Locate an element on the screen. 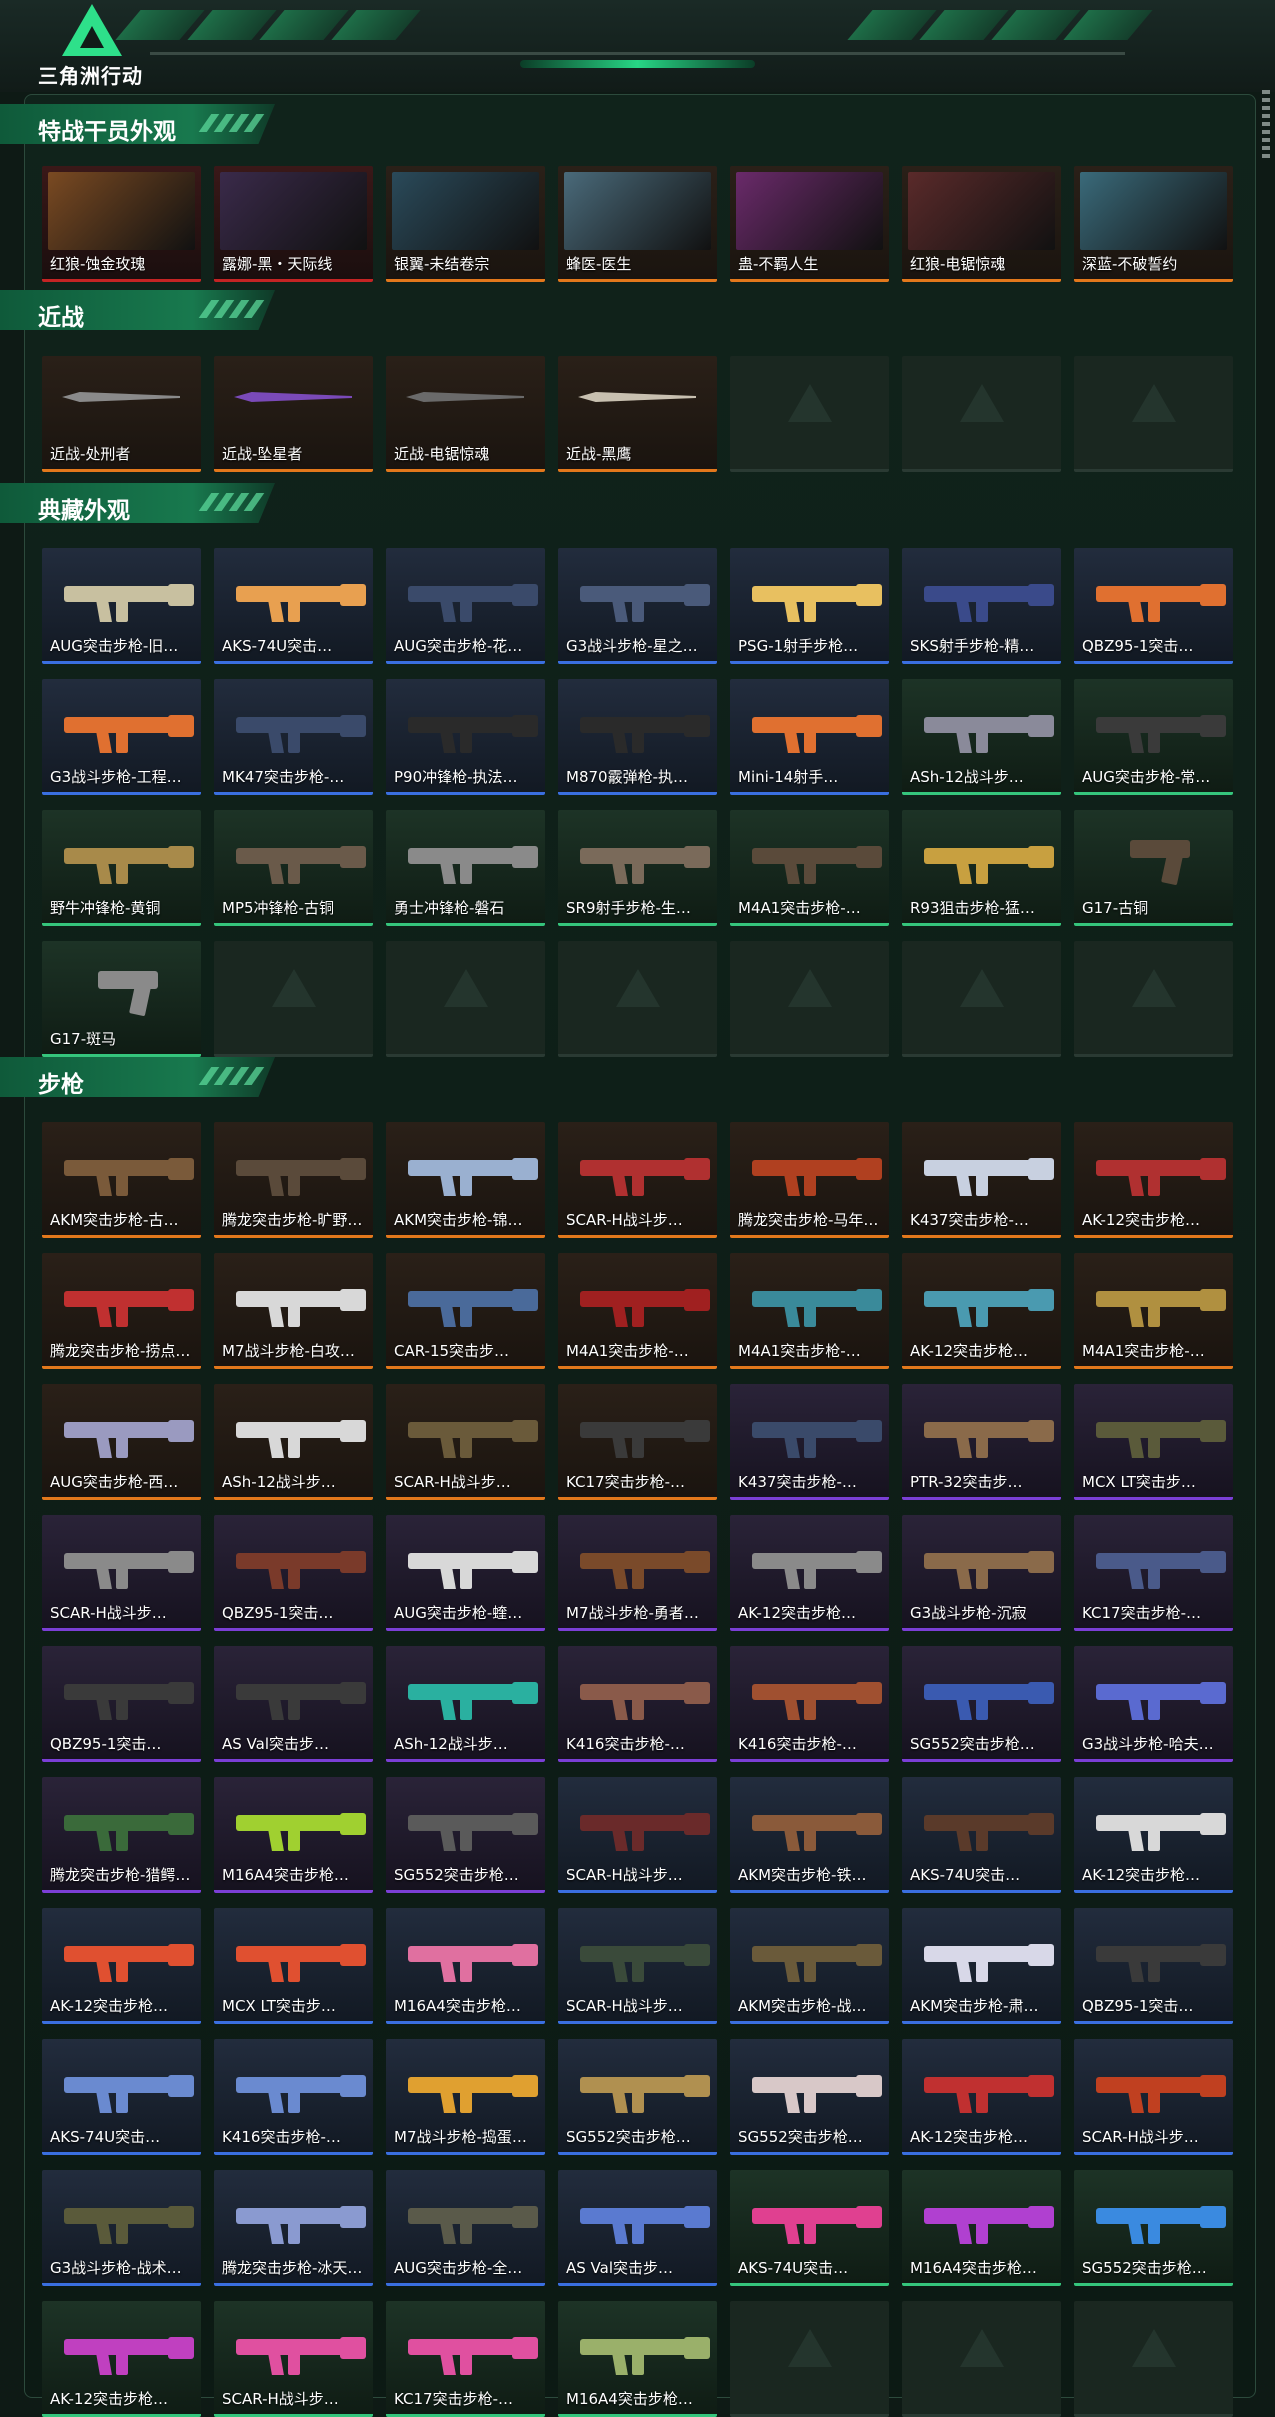 The width and height of the screenshot is (1275, 2417). item-card: G3战斗步枪-沉寂 is located at coordinates (981, 1573).